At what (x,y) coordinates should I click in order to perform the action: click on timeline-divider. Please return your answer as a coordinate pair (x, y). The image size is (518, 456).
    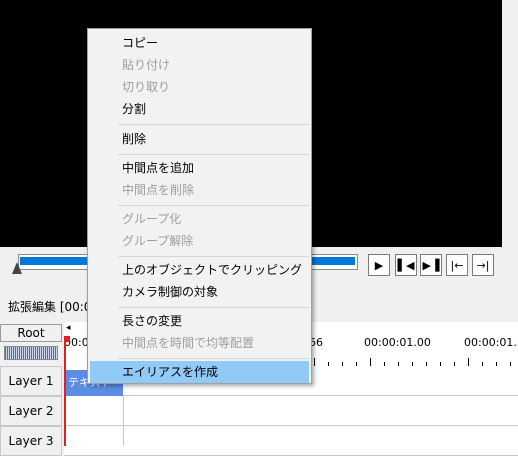
    Looking at the image, I should click on (123, 421).